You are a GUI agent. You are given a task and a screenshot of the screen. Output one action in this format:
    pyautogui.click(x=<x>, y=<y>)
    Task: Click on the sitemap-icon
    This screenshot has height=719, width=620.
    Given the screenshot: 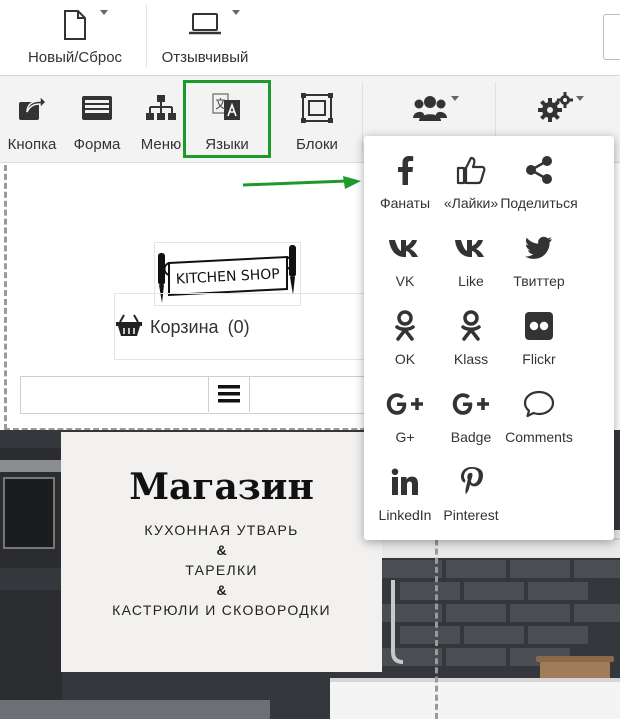 What is the action you would take?
    pyautogui.click(x=161, y=108)
    